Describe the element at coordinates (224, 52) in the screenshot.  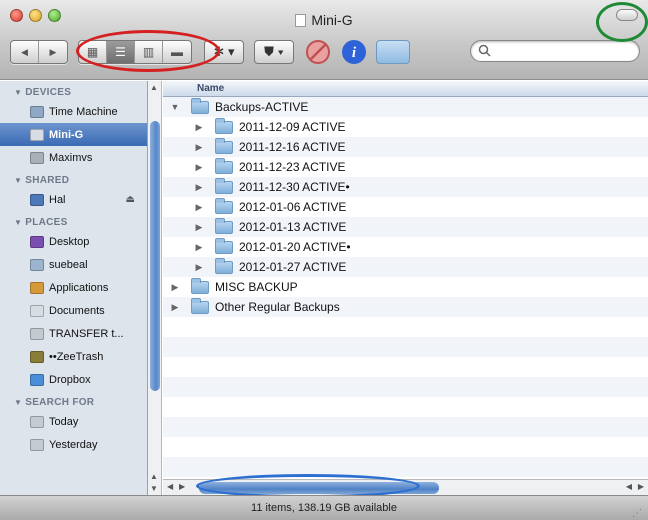
I see `action-menu-button: ✲ ▾` at that location.